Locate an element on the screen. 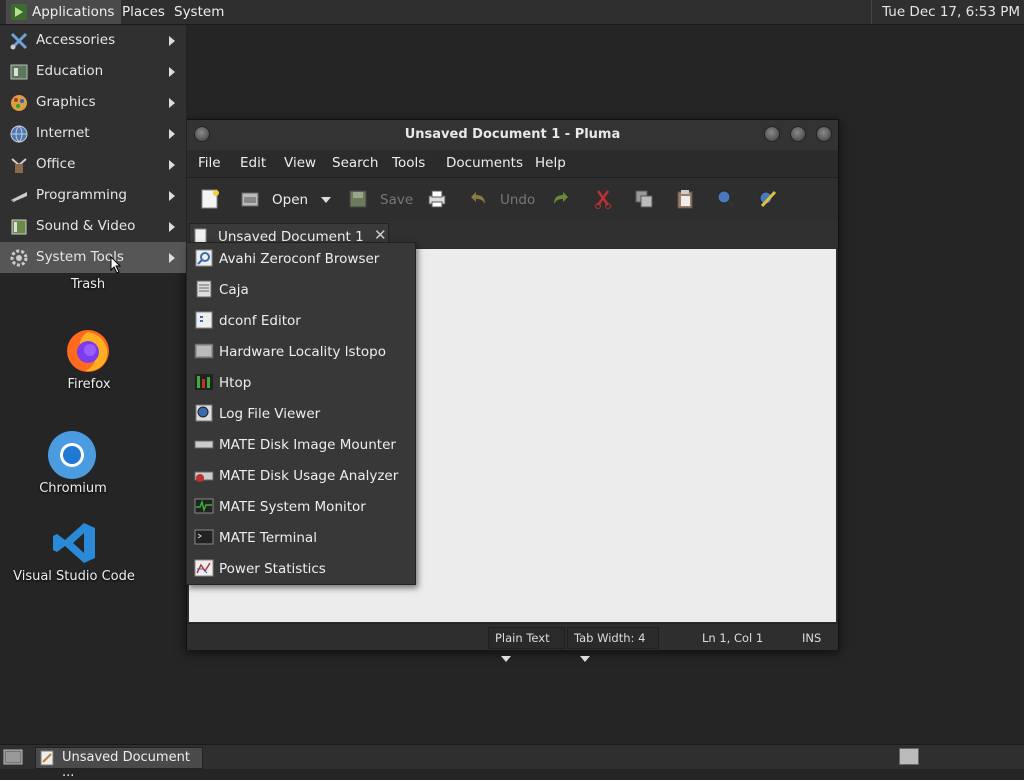 This screenshot has width=1024, height=780. avahi-icon is located at coordinates (204, 258).